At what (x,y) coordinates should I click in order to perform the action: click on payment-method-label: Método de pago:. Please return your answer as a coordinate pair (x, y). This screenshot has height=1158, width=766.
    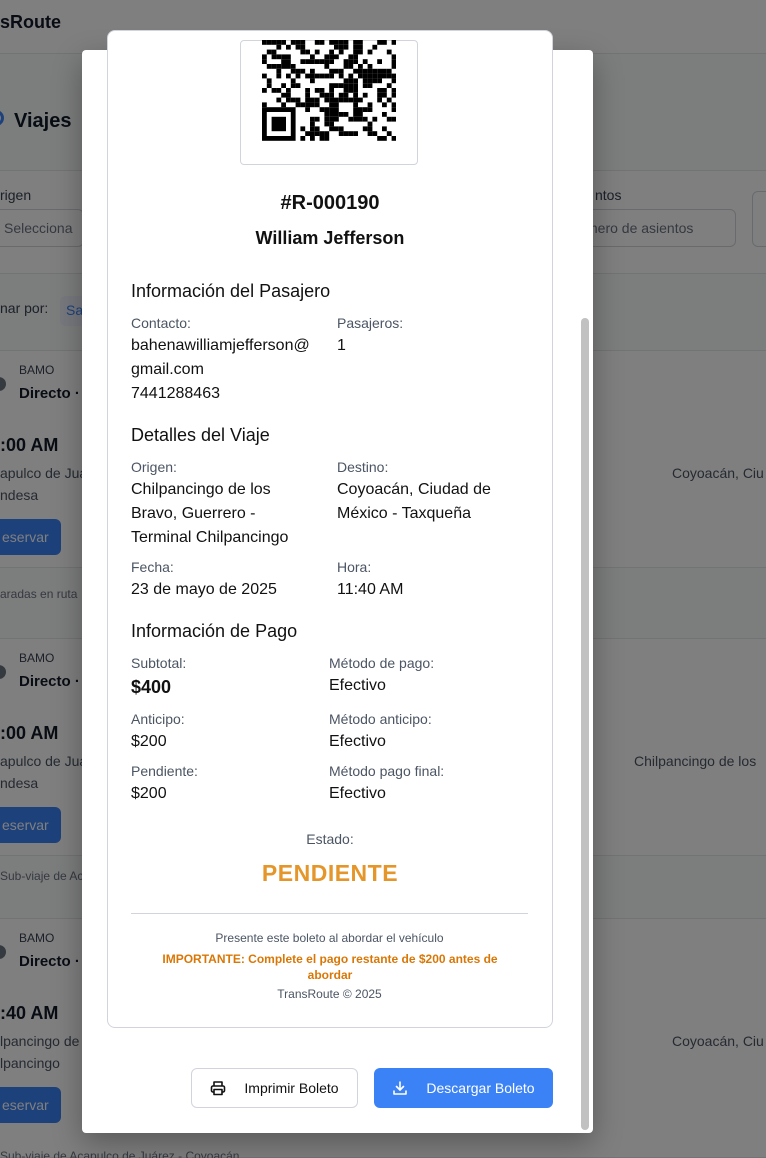
    Looking at the image, I should click on (382, 663).